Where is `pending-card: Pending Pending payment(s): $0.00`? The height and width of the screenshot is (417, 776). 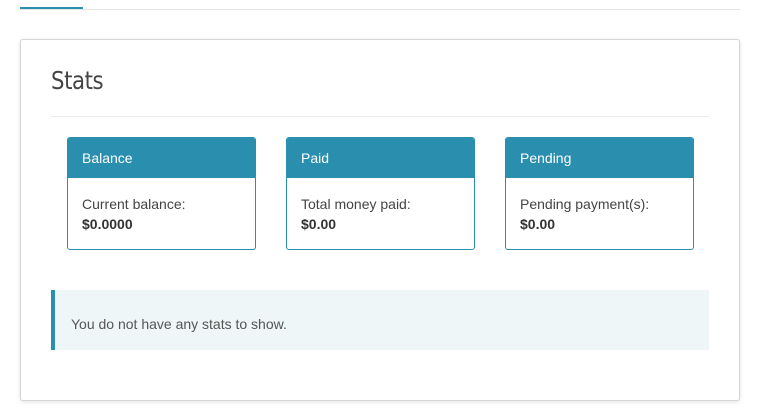
pending-card: Pending Pending payment(s): $0.00 is located at coordinates (599, 193).